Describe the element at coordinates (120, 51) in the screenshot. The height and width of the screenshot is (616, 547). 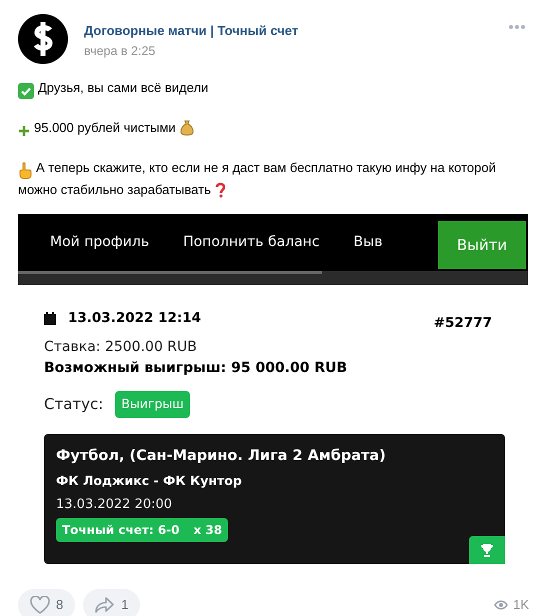
I see `post-time: вчера в 2:25` at that location.